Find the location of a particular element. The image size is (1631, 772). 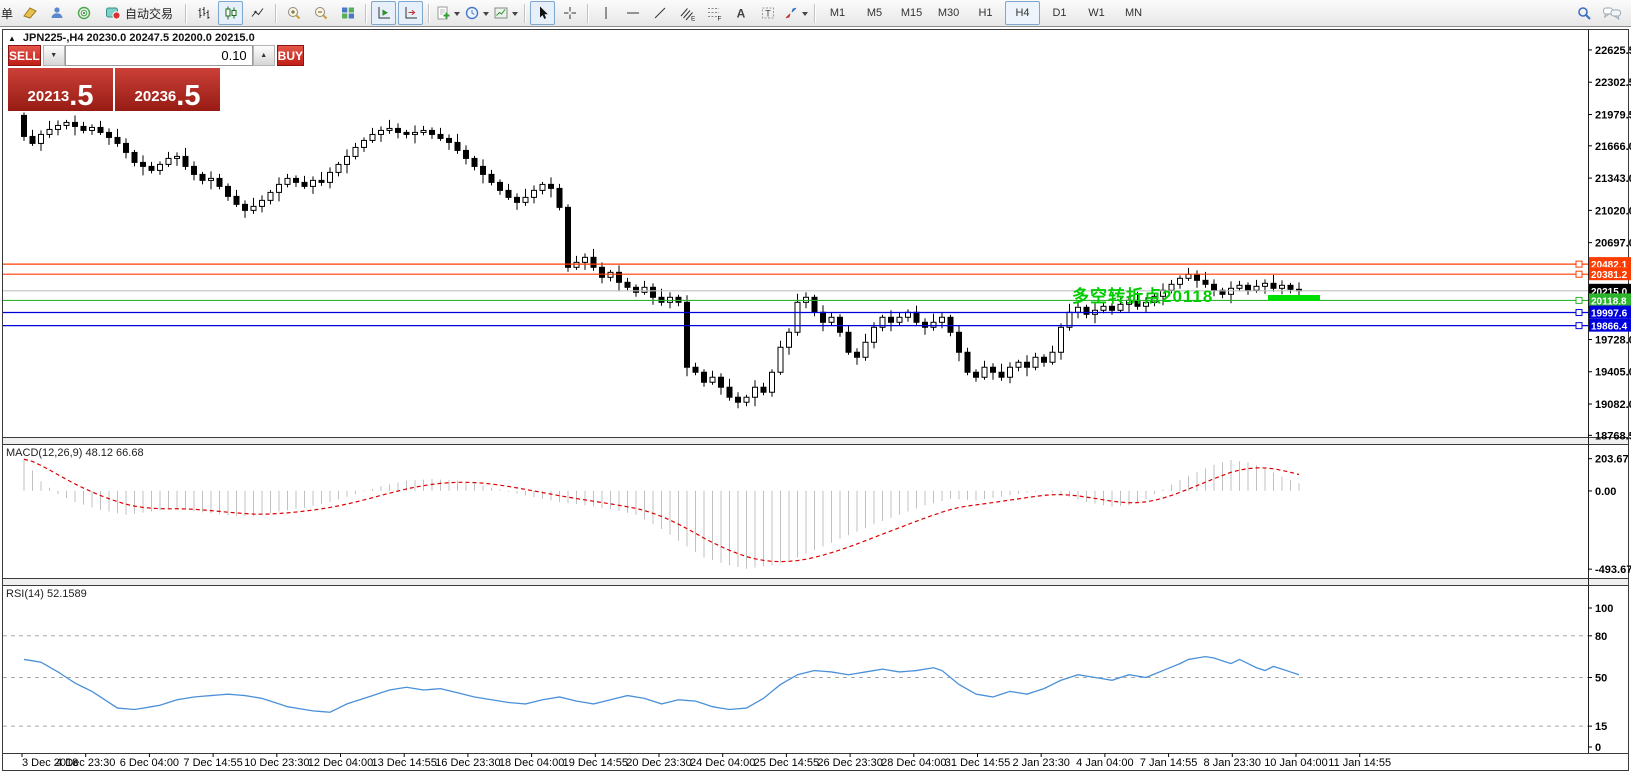

candlestick-chart-button is located at coordinates (231, 13).